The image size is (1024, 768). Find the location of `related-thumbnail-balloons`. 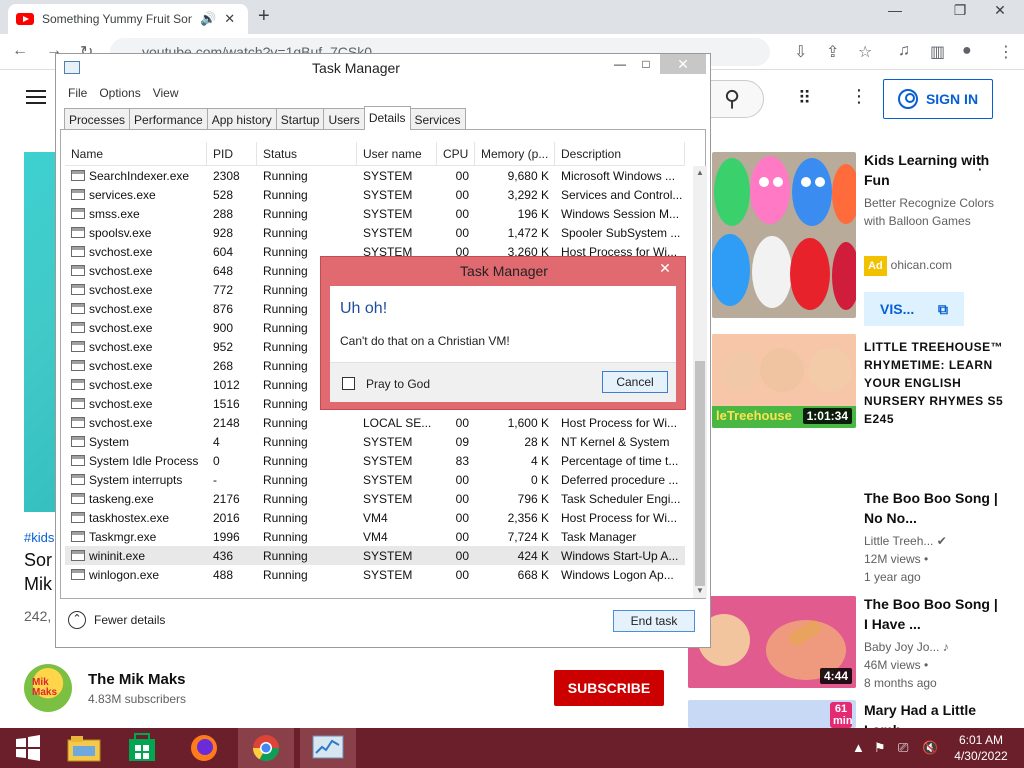

related-thumbnail-balloons is located at coordinates (784, 235).